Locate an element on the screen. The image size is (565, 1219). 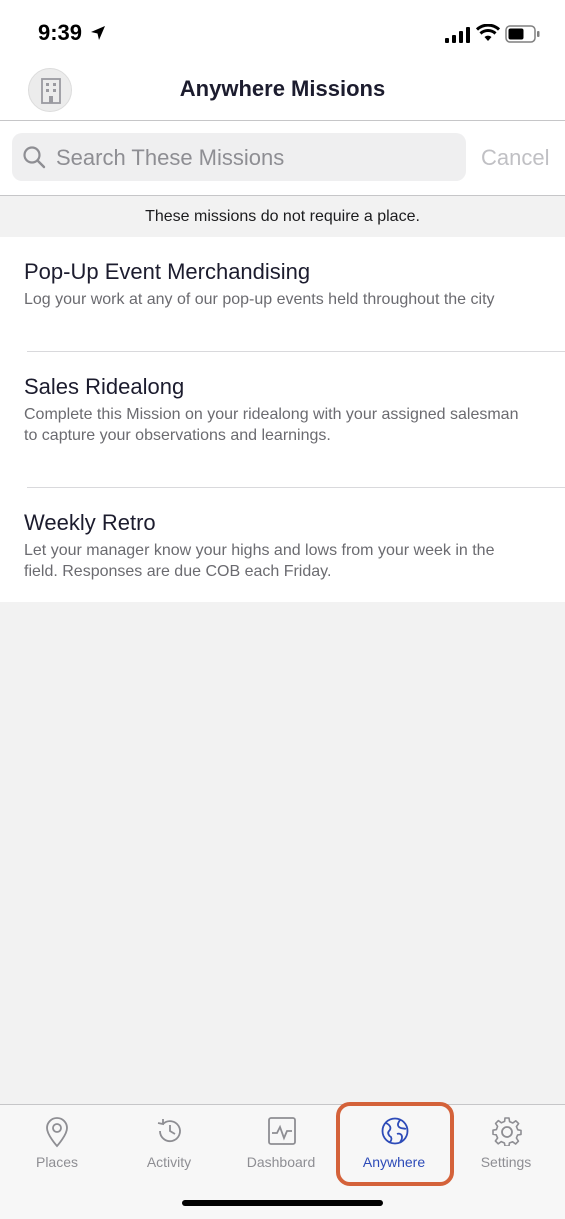
mission-title: Weekly Retro is located at coordinates (90, 522).